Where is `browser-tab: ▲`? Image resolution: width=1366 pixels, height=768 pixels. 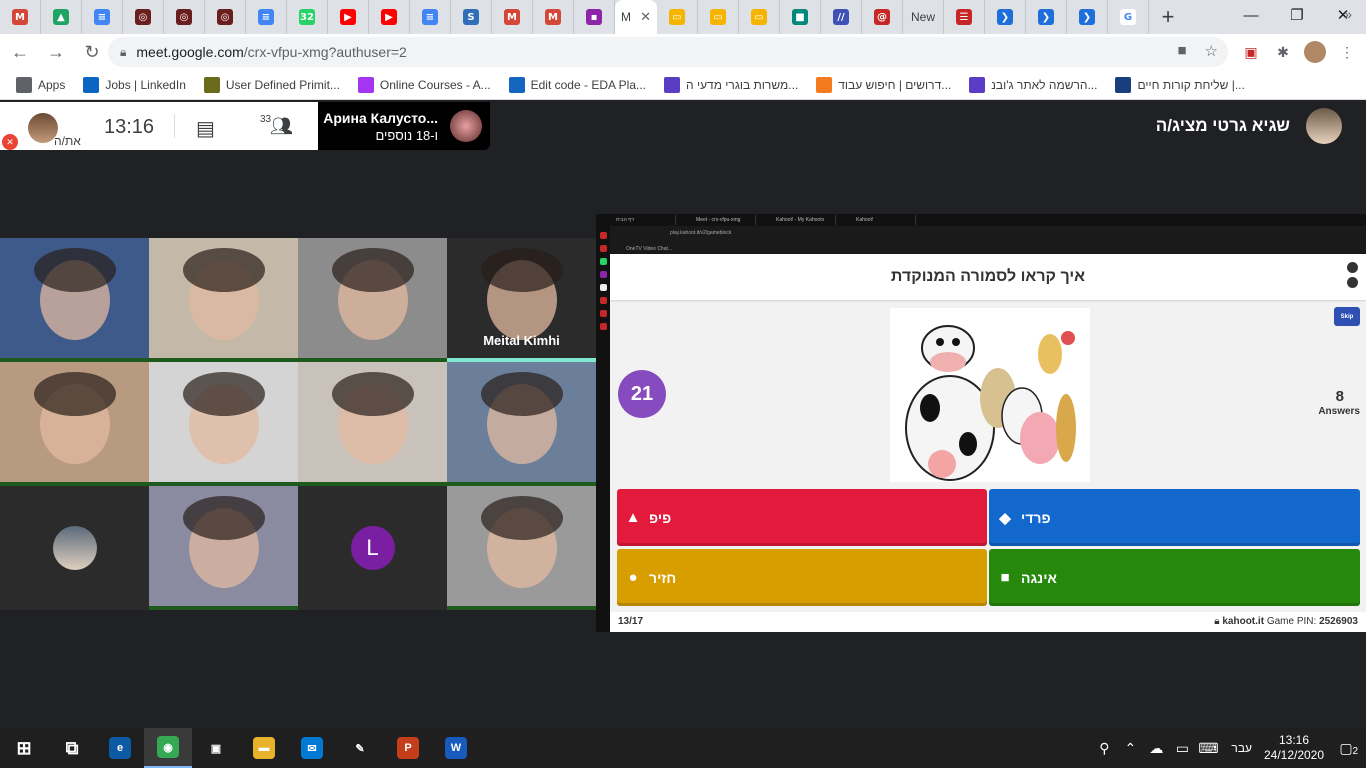 browser-tab: ▲ is located at coordinates (61, 17).